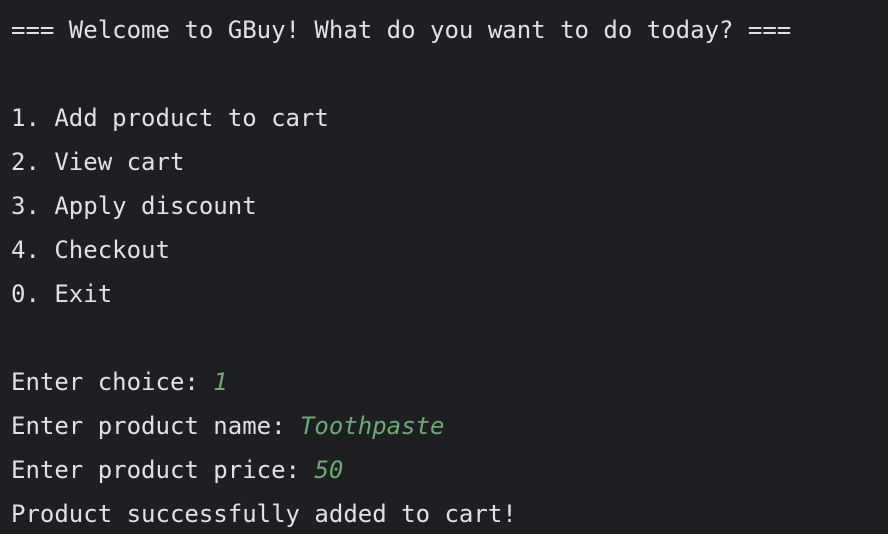 The width and height of the screenshot is (888, 534). Describe the element at coordinates (449, 470) in the screenshot. I see `prompt-product-price: Enter product price: 50` at that location.